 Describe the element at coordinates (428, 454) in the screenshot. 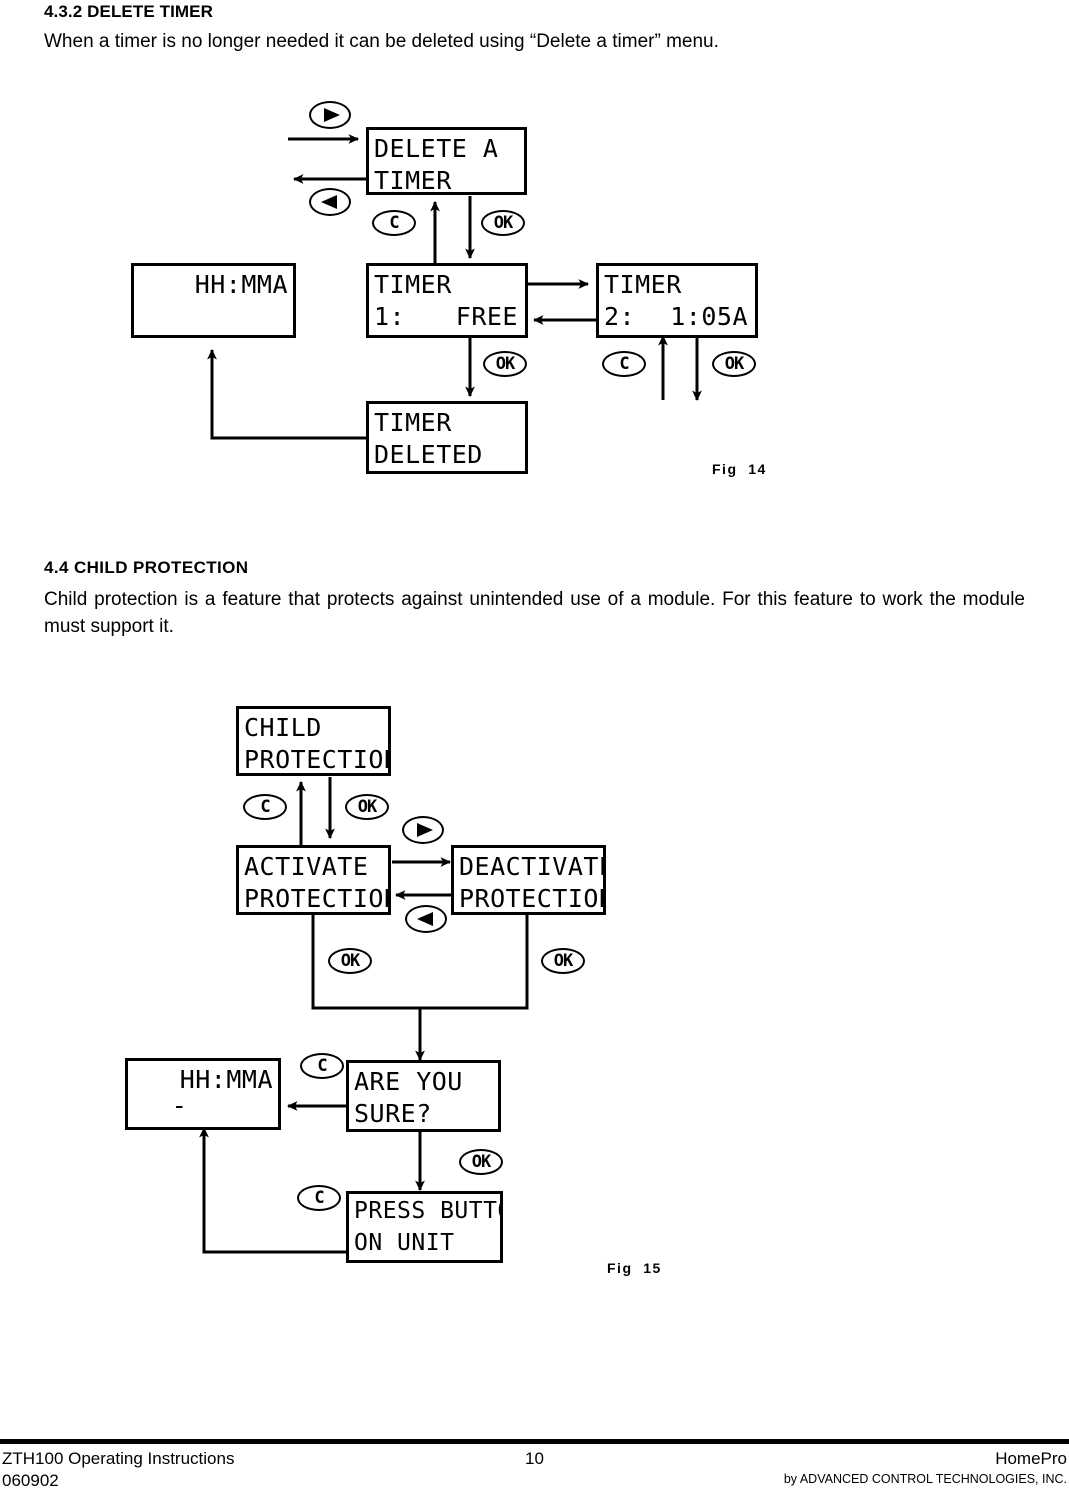

I see `screen-line-2: DELETED` at that location.